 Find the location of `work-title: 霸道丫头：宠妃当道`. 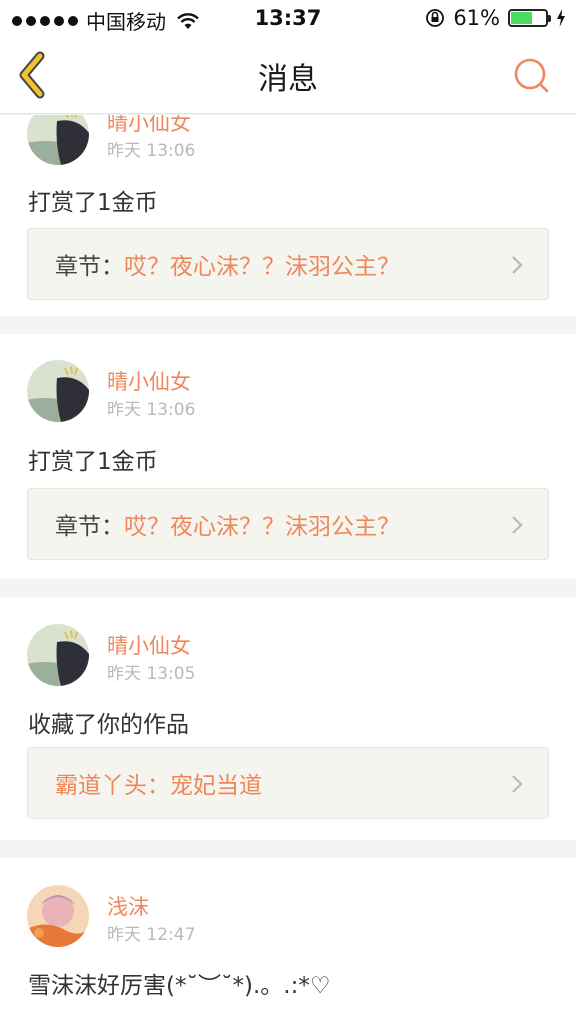

work-title: 霸道丫头：宠妃当道 is located at coordinates (158, 786).